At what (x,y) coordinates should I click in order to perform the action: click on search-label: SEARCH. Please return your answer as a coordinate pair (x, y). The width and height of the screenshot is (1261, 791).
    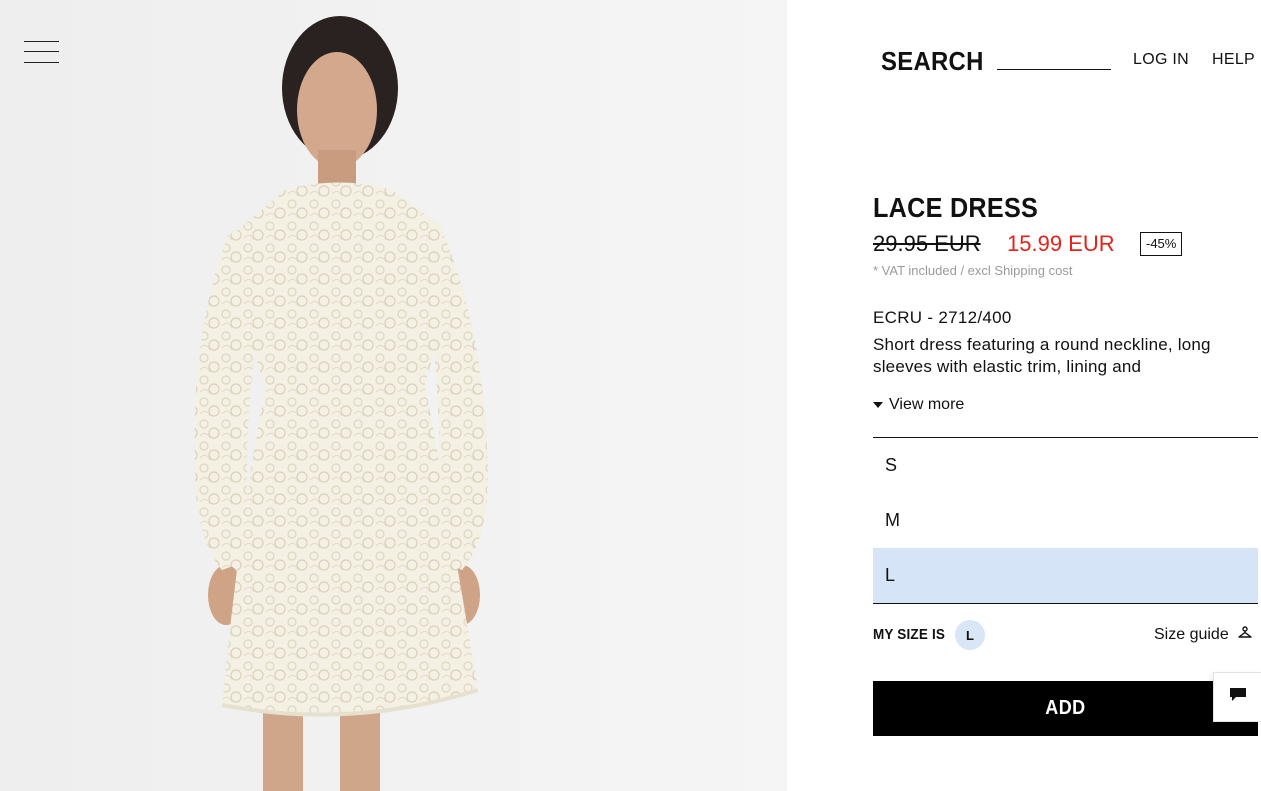
    Looking at the image, I should click on (932, 61).